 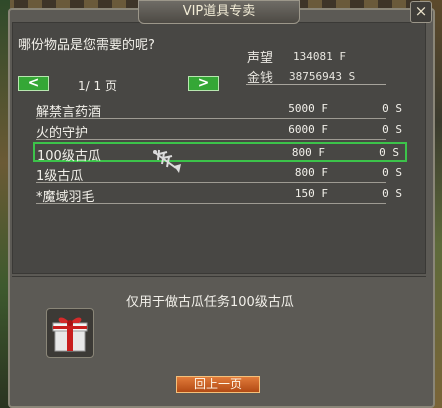 I want to click on money-value: 38756943 S, so click(x=322, y=76).